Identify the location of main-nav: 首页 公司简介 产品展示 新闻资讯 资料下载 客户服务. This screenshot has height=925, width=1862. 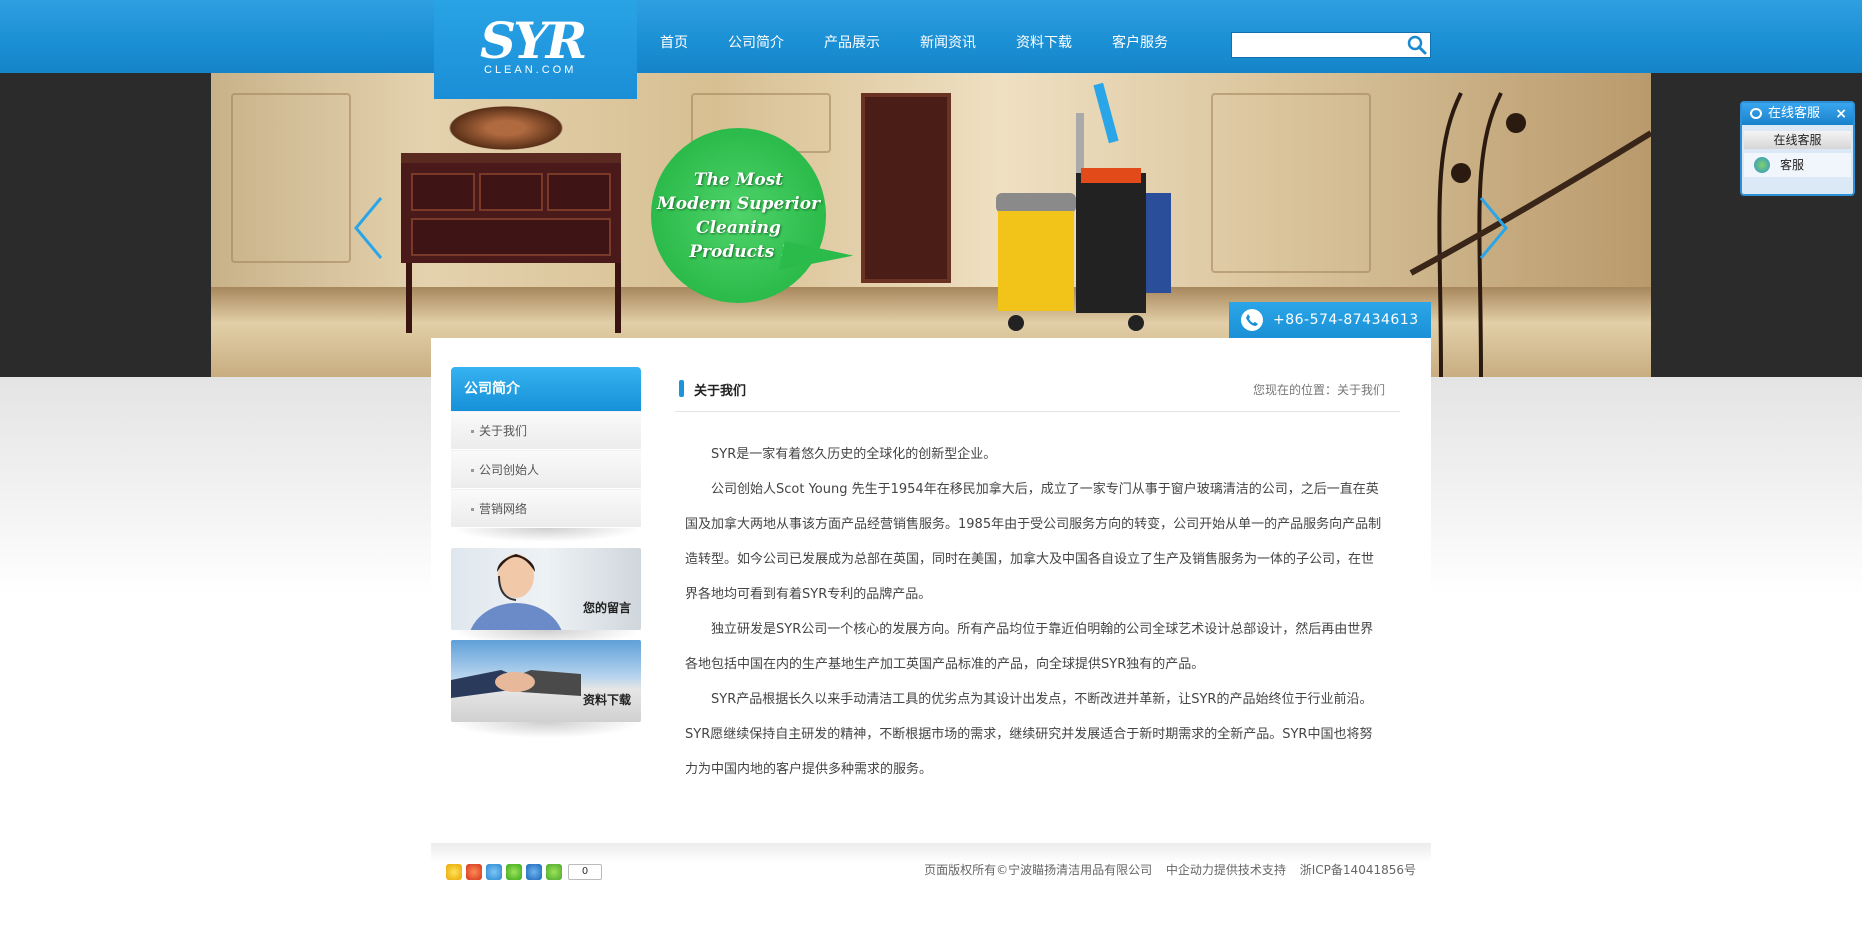
(914, 36).